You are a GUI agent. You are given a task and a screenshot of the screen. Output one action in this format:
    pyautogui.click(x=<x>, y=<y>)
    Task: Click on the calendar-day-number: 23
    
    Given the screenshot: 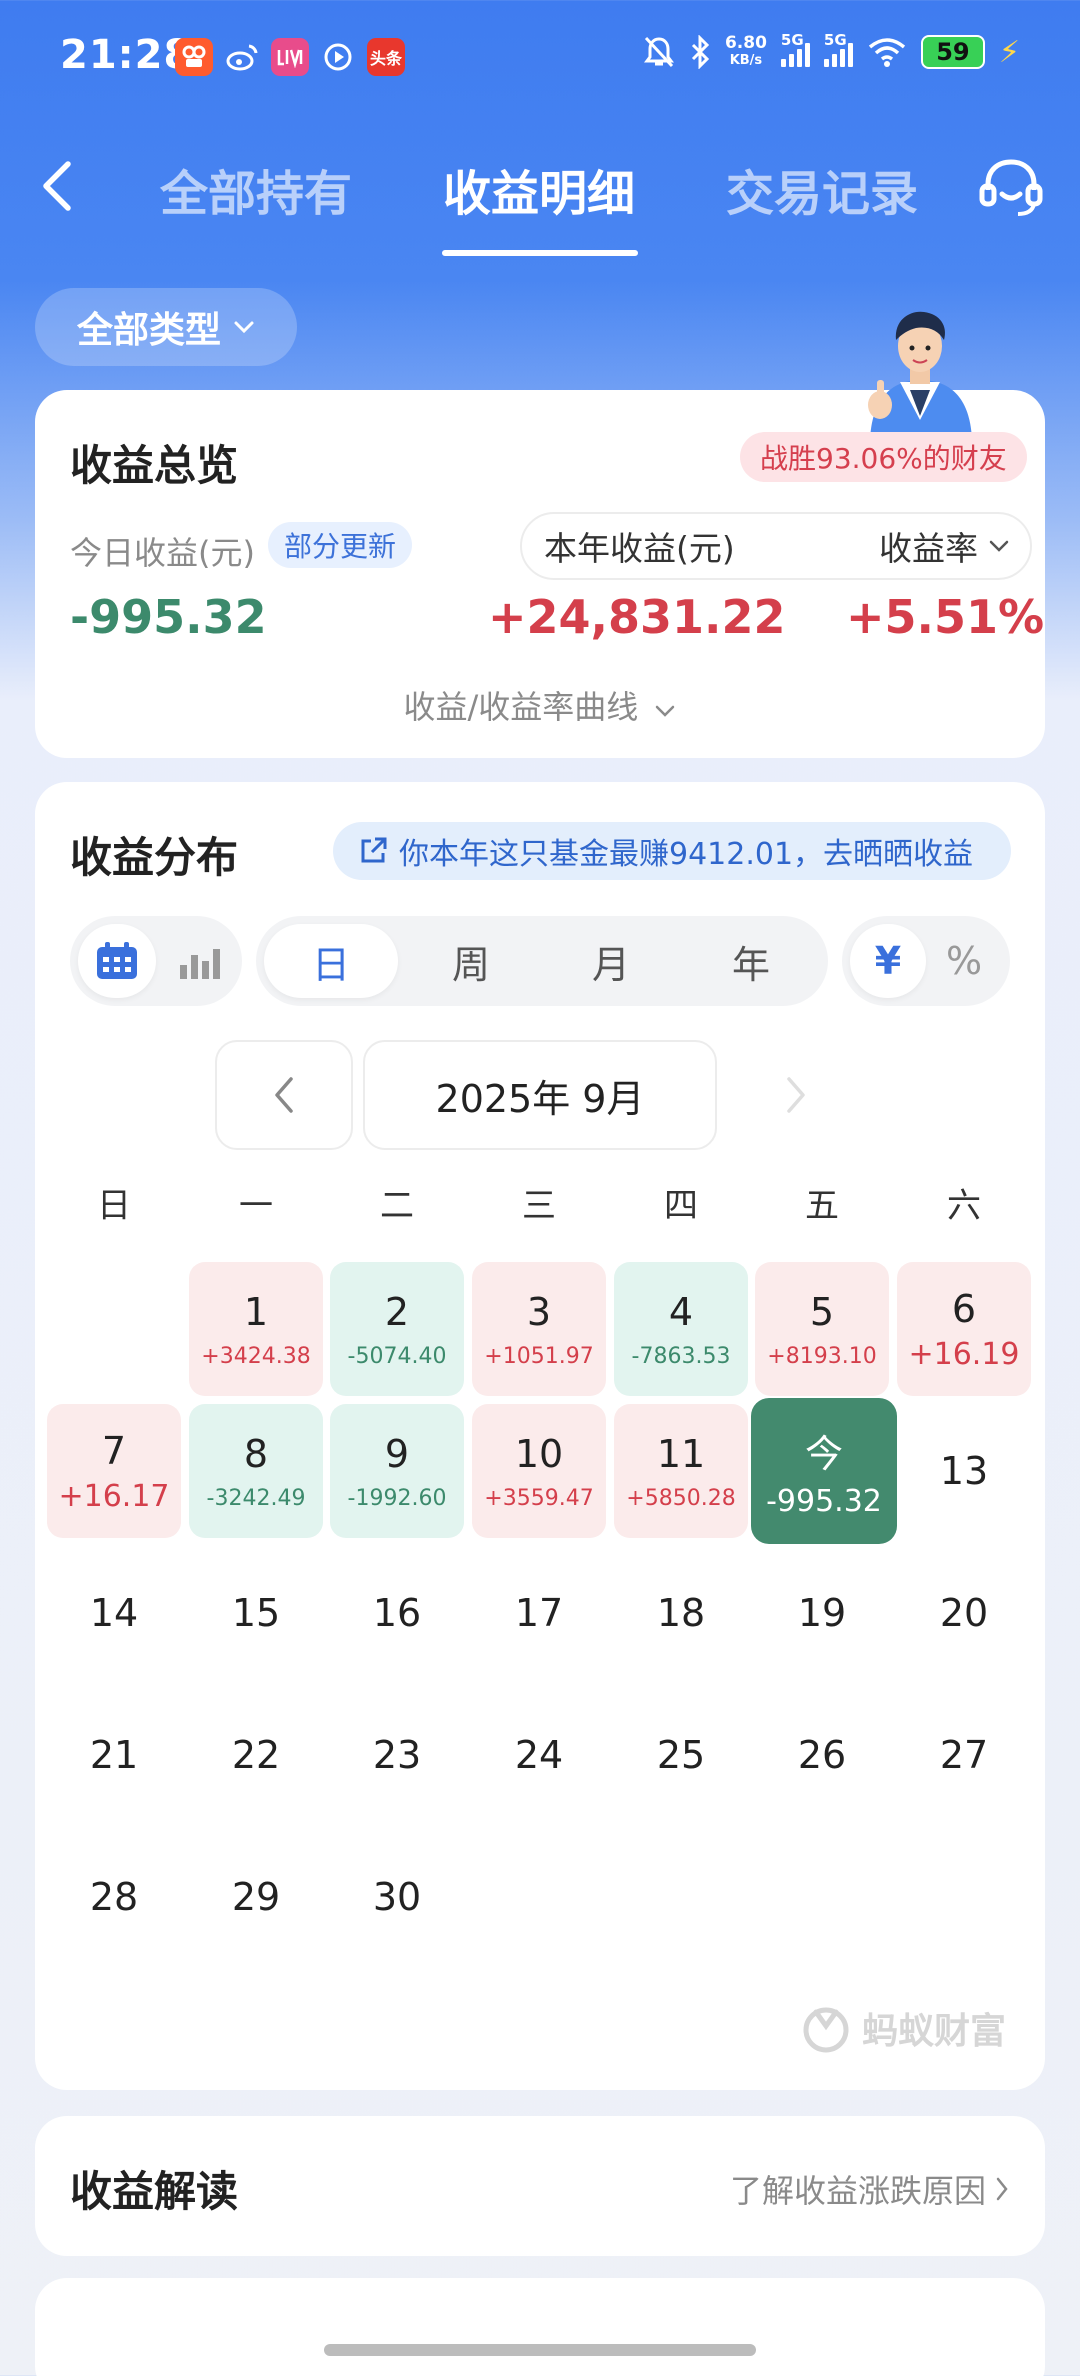 What is the action you would take?
    pyautogui.click(x=397, y=1755)
    